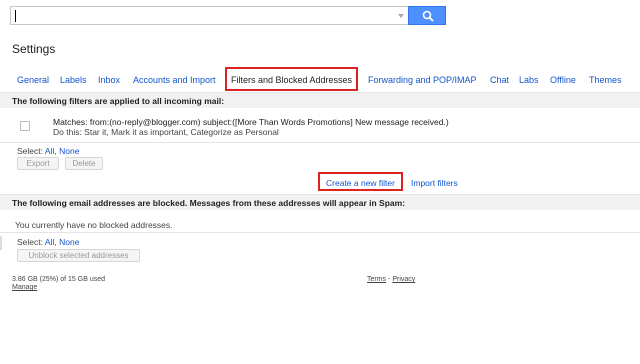  I want to click on tab-offline: Offline, so click(563, 80).